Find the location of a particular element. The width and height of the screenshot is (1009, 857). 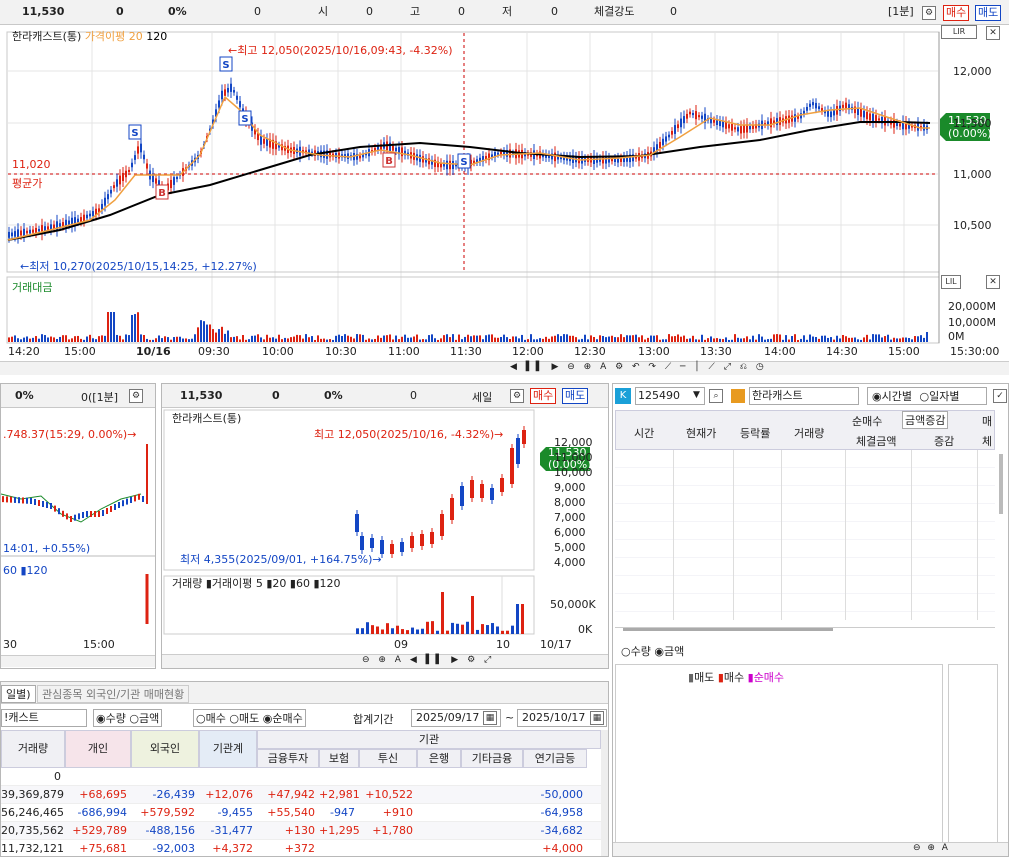

table-h-scrollbar is located at coordinates (805, 630).